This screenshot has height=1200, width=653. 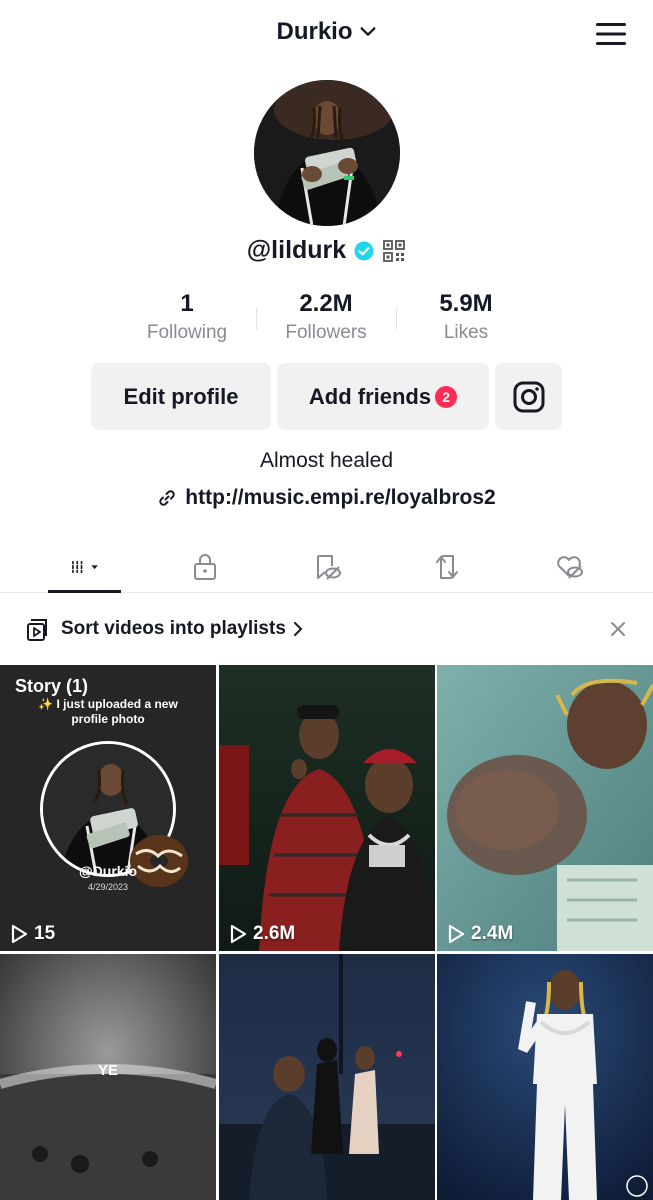 What do you see at coordinates (274, 933) in the screenshot?
I see `view-count-text: 2.6M` at bounding box center [274, 933].